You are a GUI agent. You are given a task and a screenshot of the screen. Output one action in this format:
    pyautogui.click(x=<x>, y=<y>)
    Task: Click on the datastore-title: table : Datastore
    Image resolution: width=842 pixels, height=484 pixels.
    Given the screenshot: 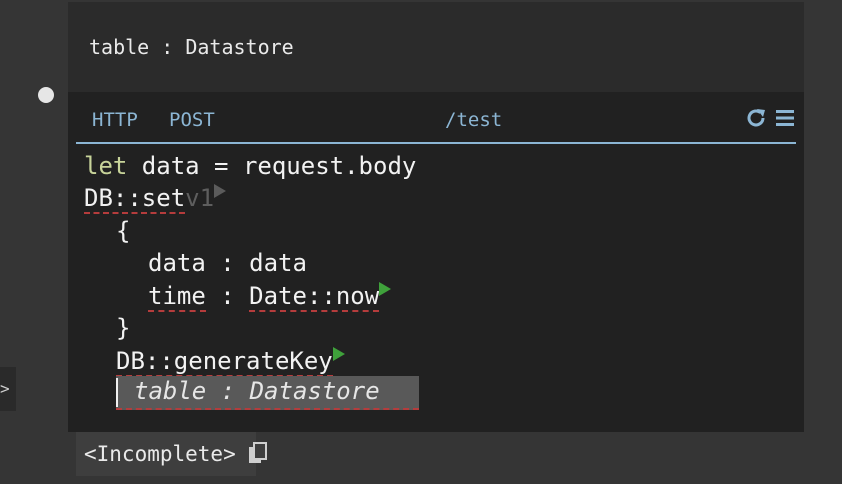 What is the action you would take?
    pyautogui.click(x=191, y=47)
    